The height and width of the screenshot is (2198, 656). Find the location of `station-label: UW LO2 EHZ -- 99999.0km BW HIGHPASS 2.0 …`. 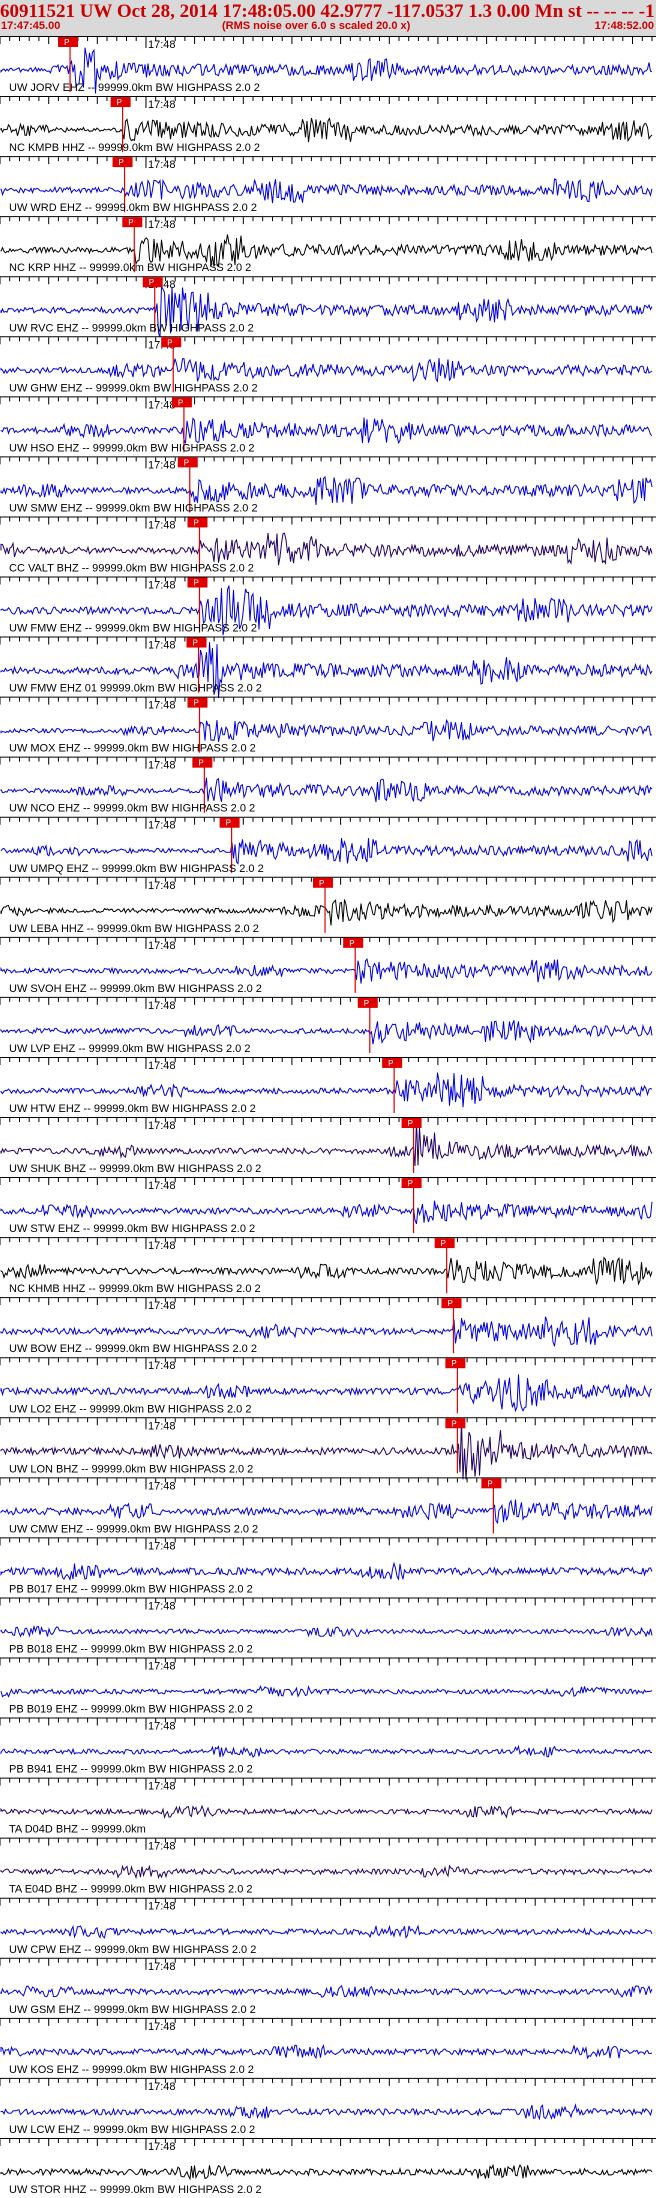

station-label: UW LO2 EHZ -- 99999.0km BW HIGHPASS 2.0 … is located at coordinates (130, 1409).